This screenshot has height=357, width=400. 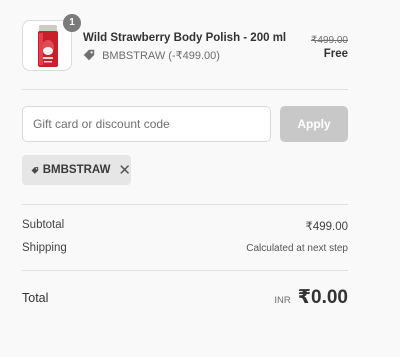 I want to click on applied-discount-chip: BMBSTRAW ✕, so click(x=76, y=170).